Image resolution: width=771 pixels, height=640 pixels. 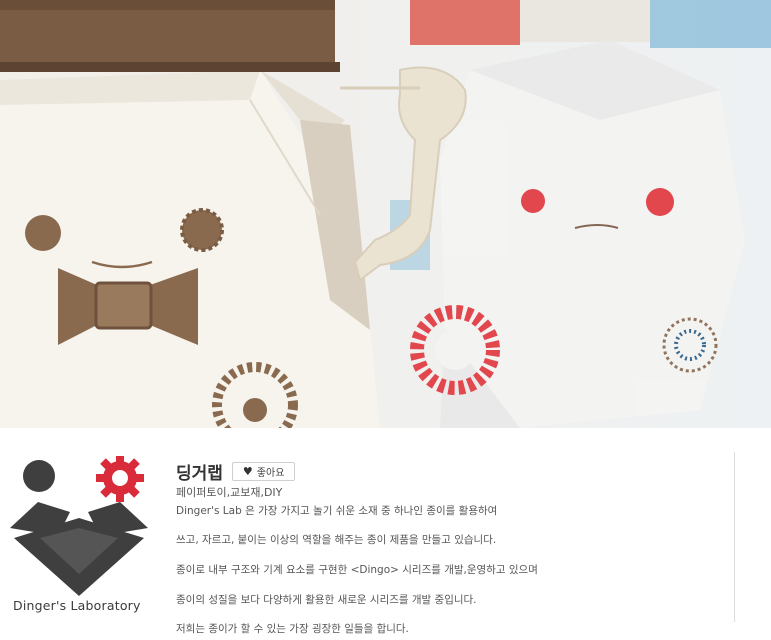 I want to click on heart-icon: ♥, so click(x=247, y=471).